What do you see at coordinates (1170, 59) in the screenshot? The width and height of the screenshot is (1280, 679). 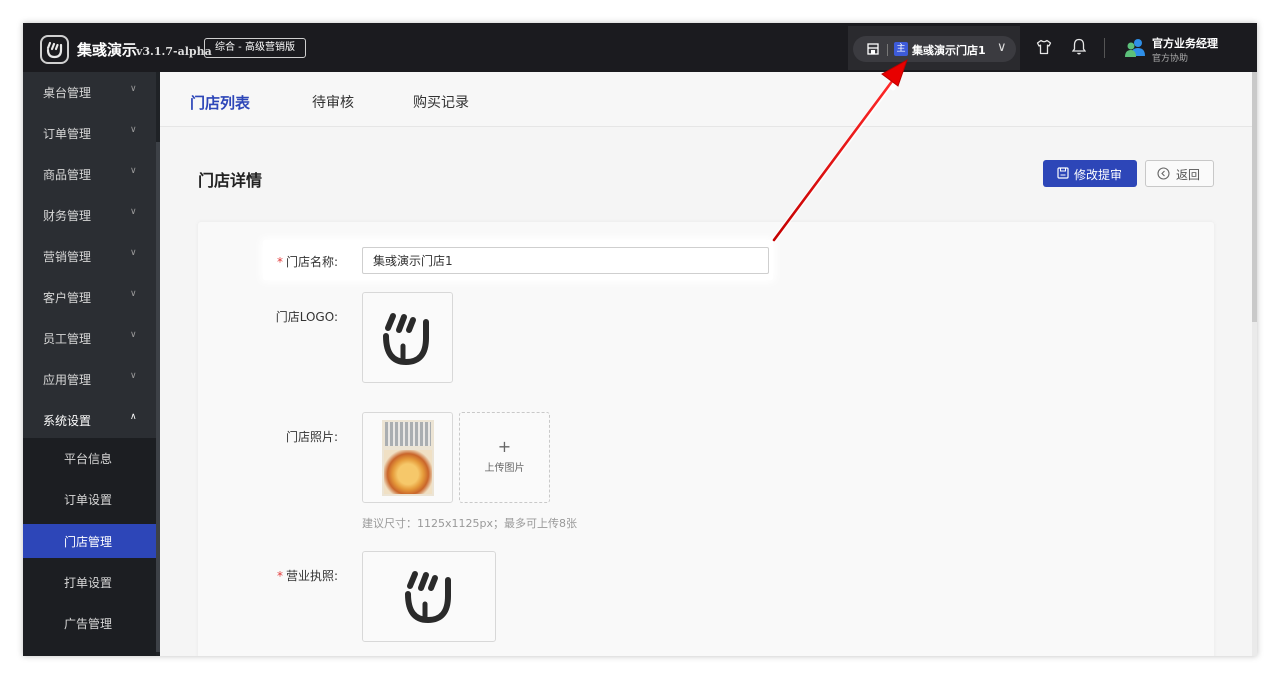 I see `user-role: 官方协助` at bounding box center [1170, 59].